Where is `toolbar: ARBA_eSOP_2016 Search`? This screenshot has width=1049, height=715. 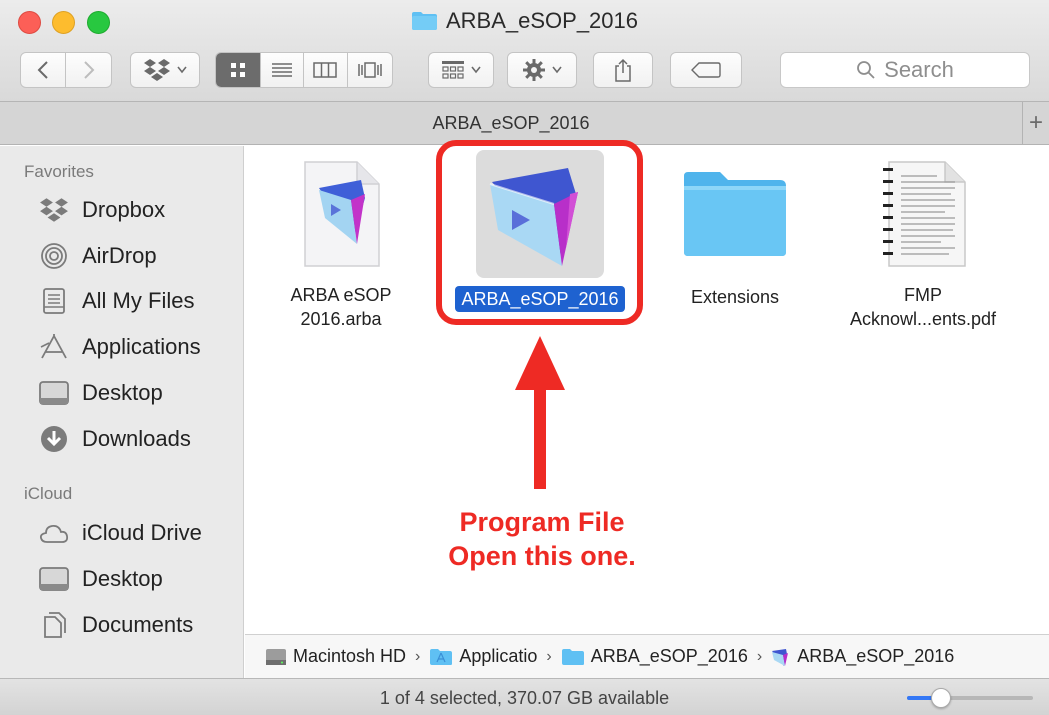
toolbar: ARBA_eSOP_2016 Search is located at coordinates (524, 51).